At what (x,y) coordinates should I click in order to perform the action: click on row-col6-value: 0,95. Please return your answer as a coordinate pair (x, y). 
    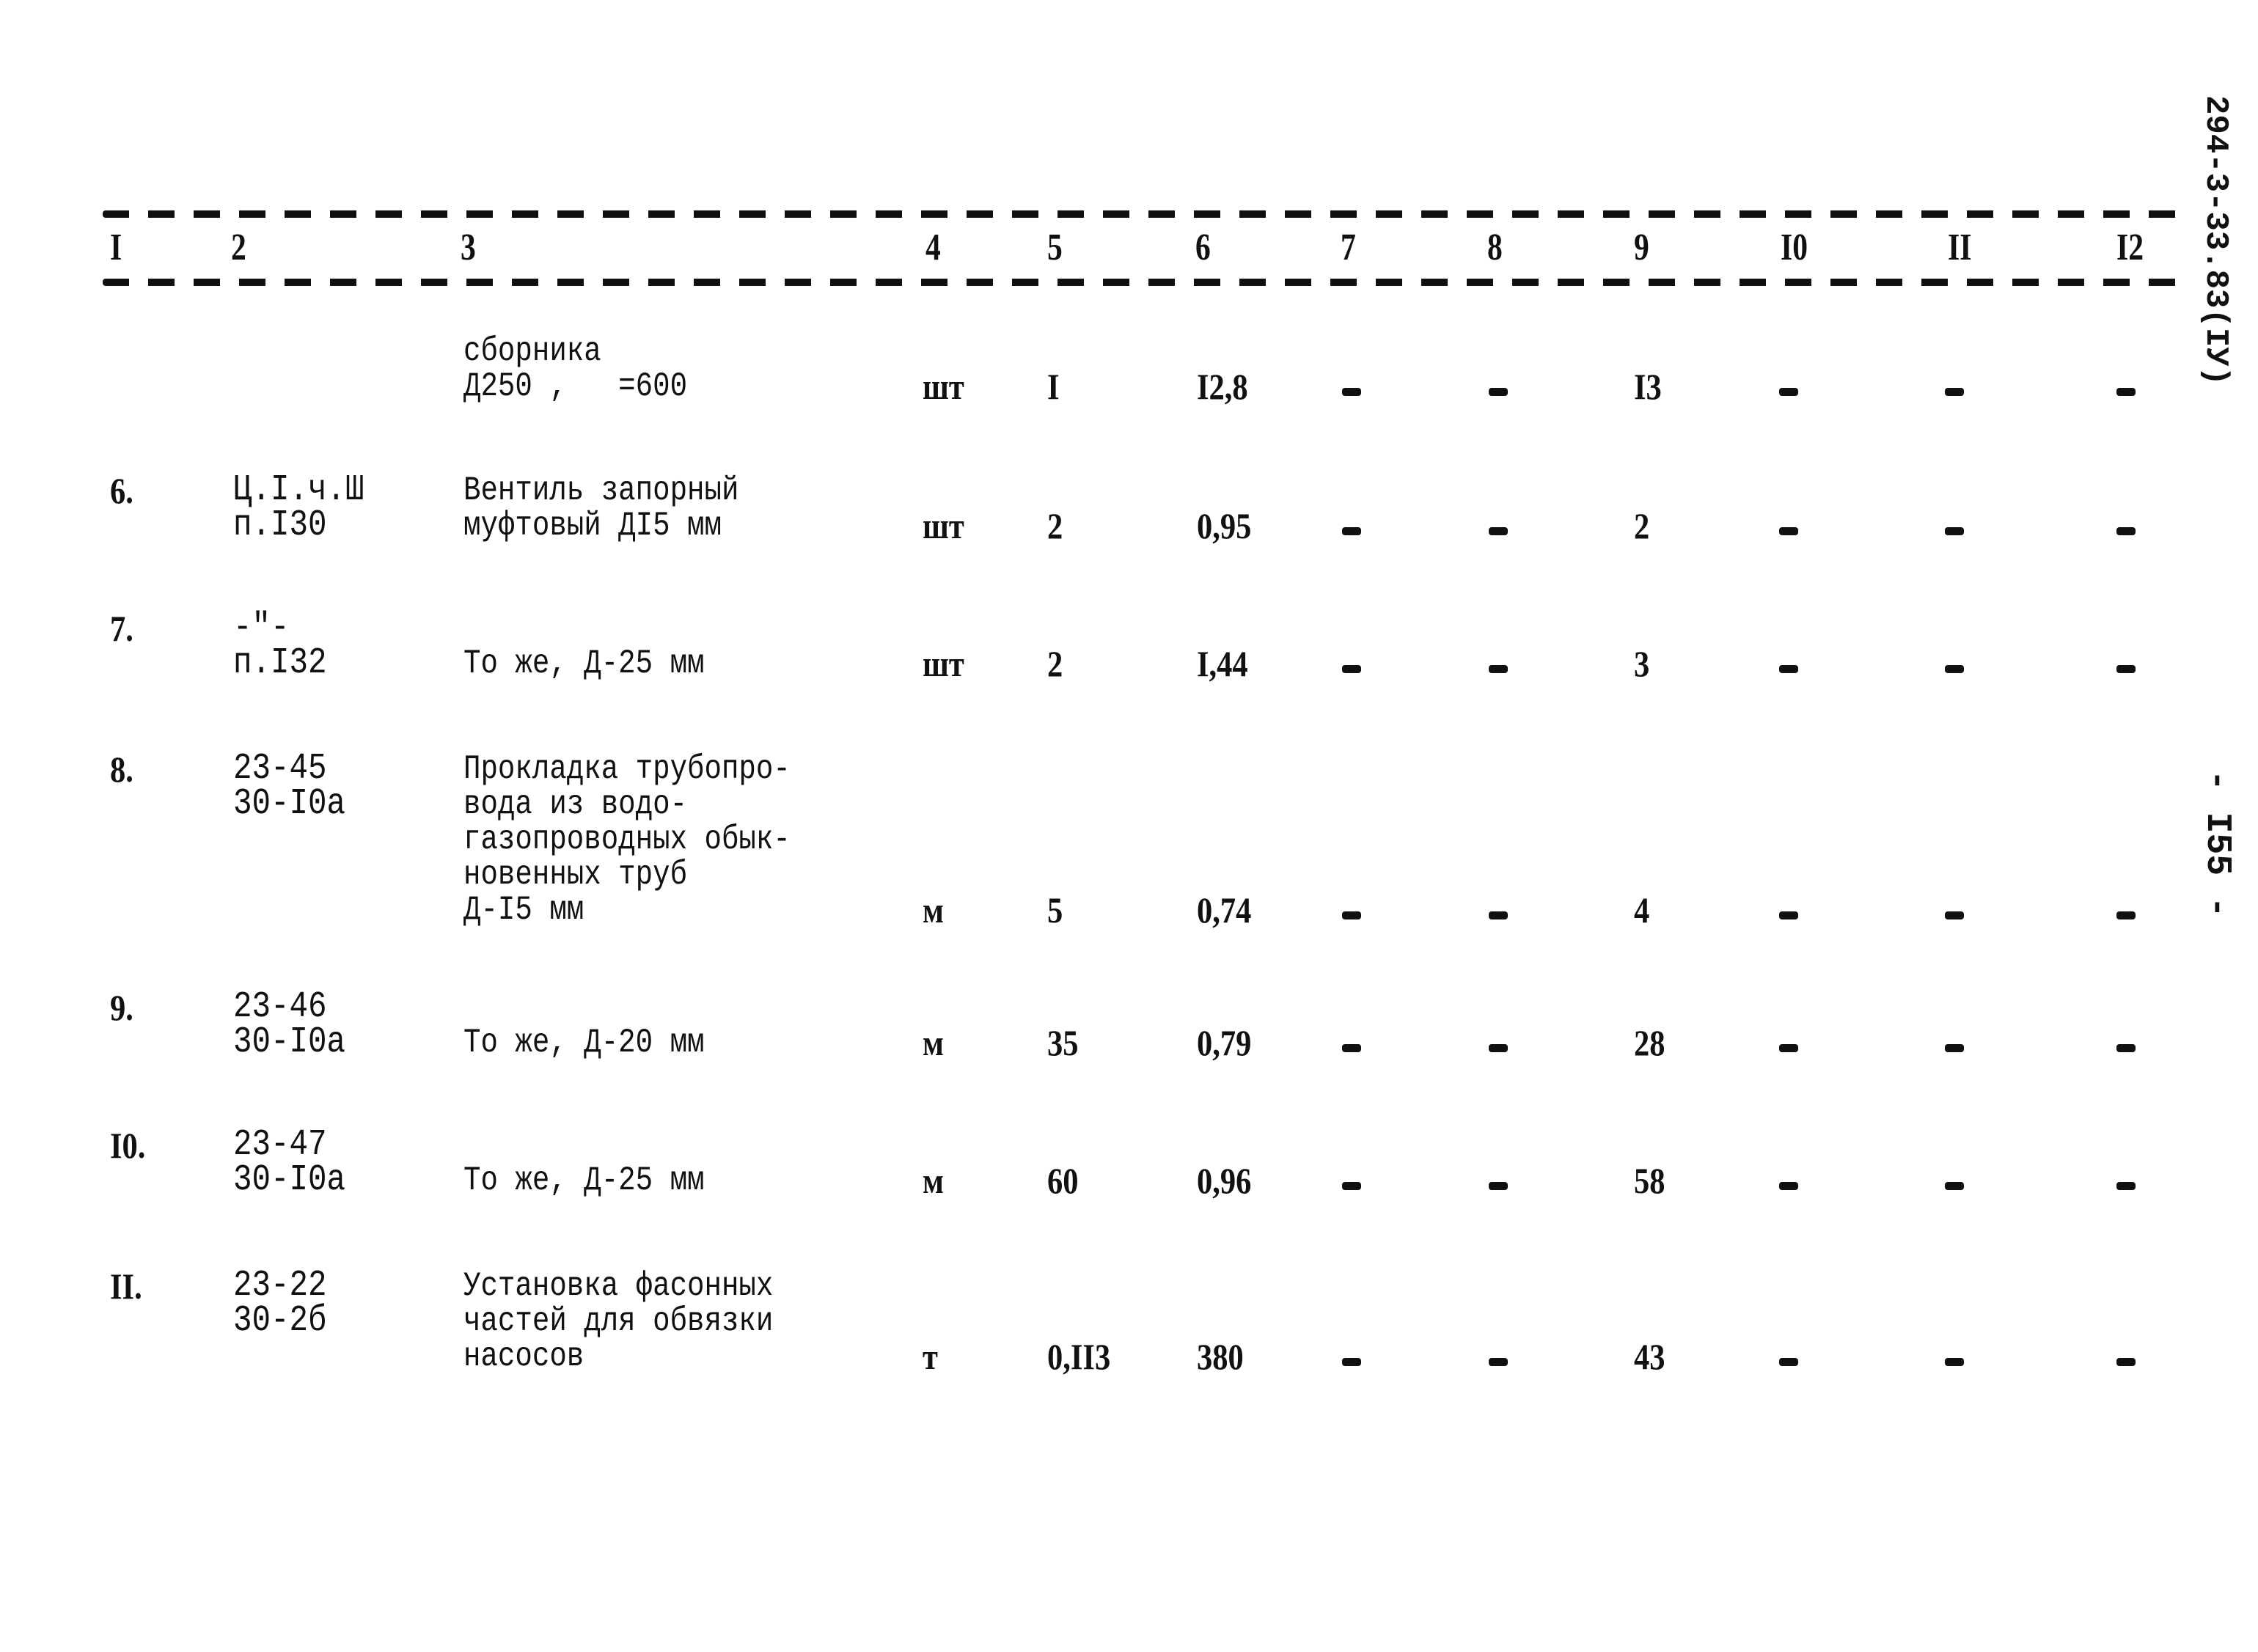
    Looking at the image, I should click on (1224, 525).